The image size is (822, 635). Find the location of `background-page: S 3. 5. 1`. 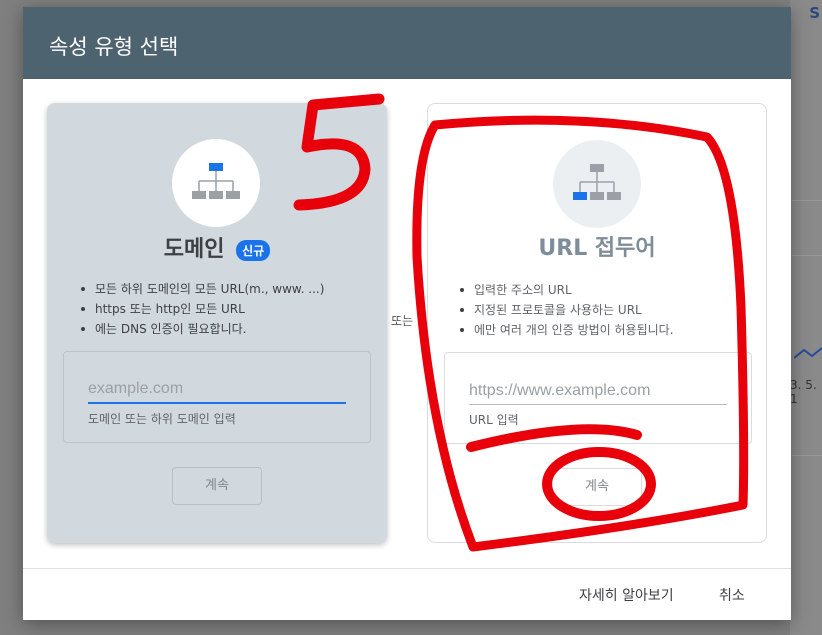

background-page: S 3. 5. 1 is located at coordinates (806, 317).